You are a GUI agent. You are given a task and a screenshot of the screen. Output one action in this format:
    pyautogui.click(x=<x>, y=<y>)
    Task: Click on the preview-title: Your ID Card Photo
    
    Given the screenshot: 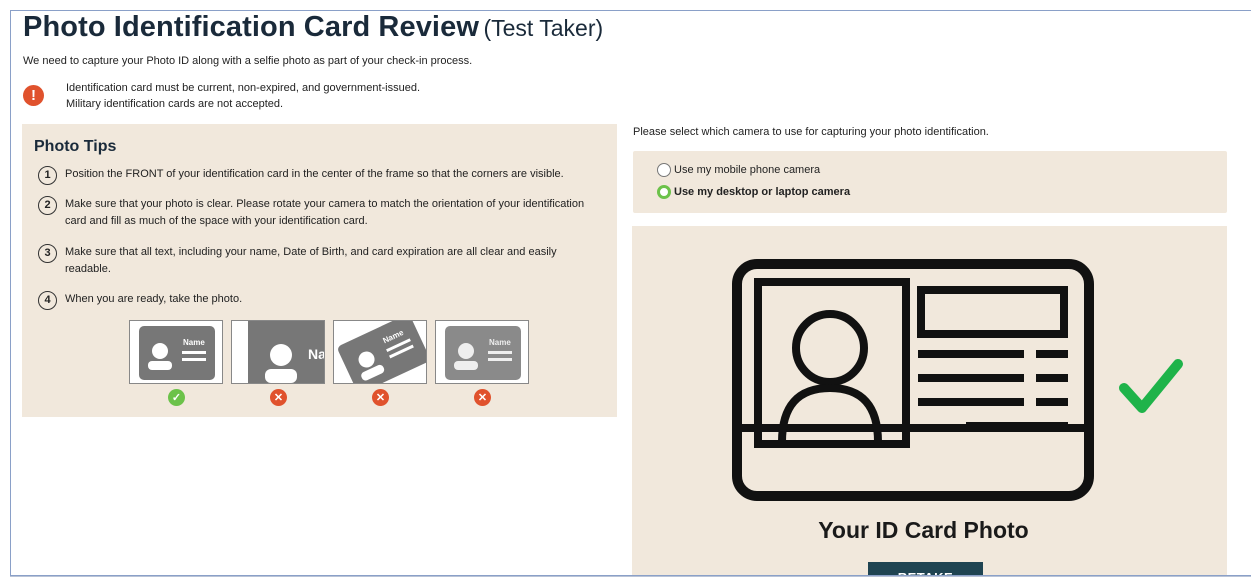 What is the action you would take?
    pyautogui.click(x=923, y=530)
    